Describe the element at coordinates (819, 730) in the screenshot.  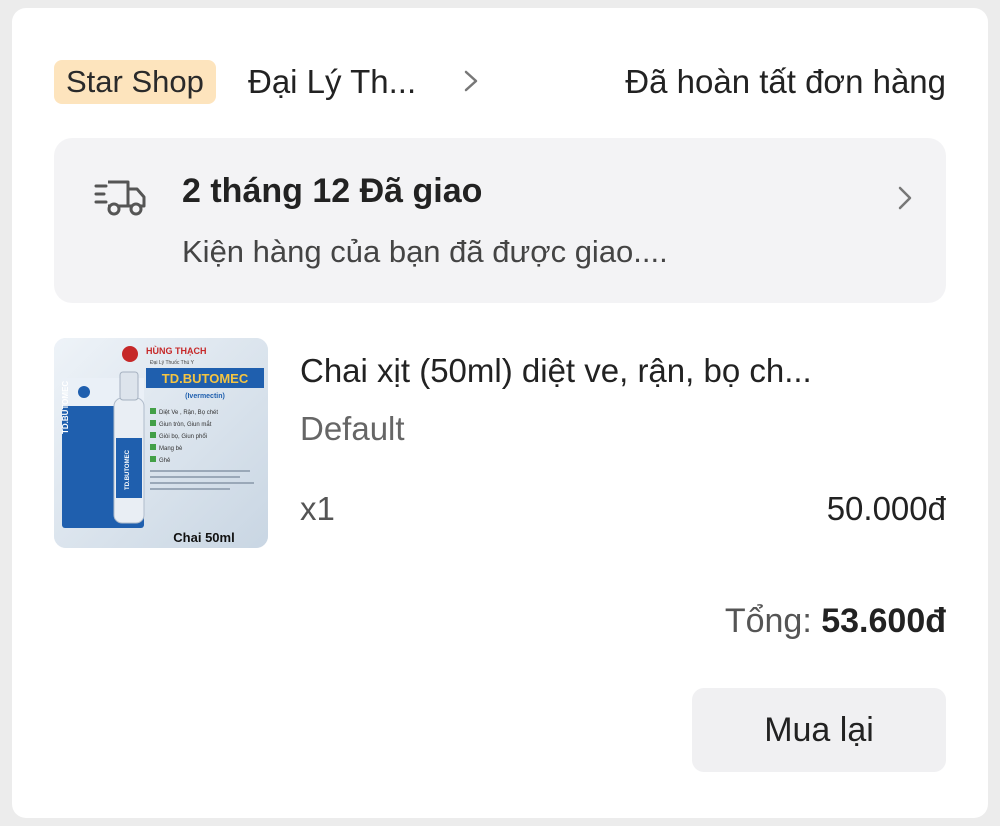
I see `buy-again-button: Mua lại` at that location.